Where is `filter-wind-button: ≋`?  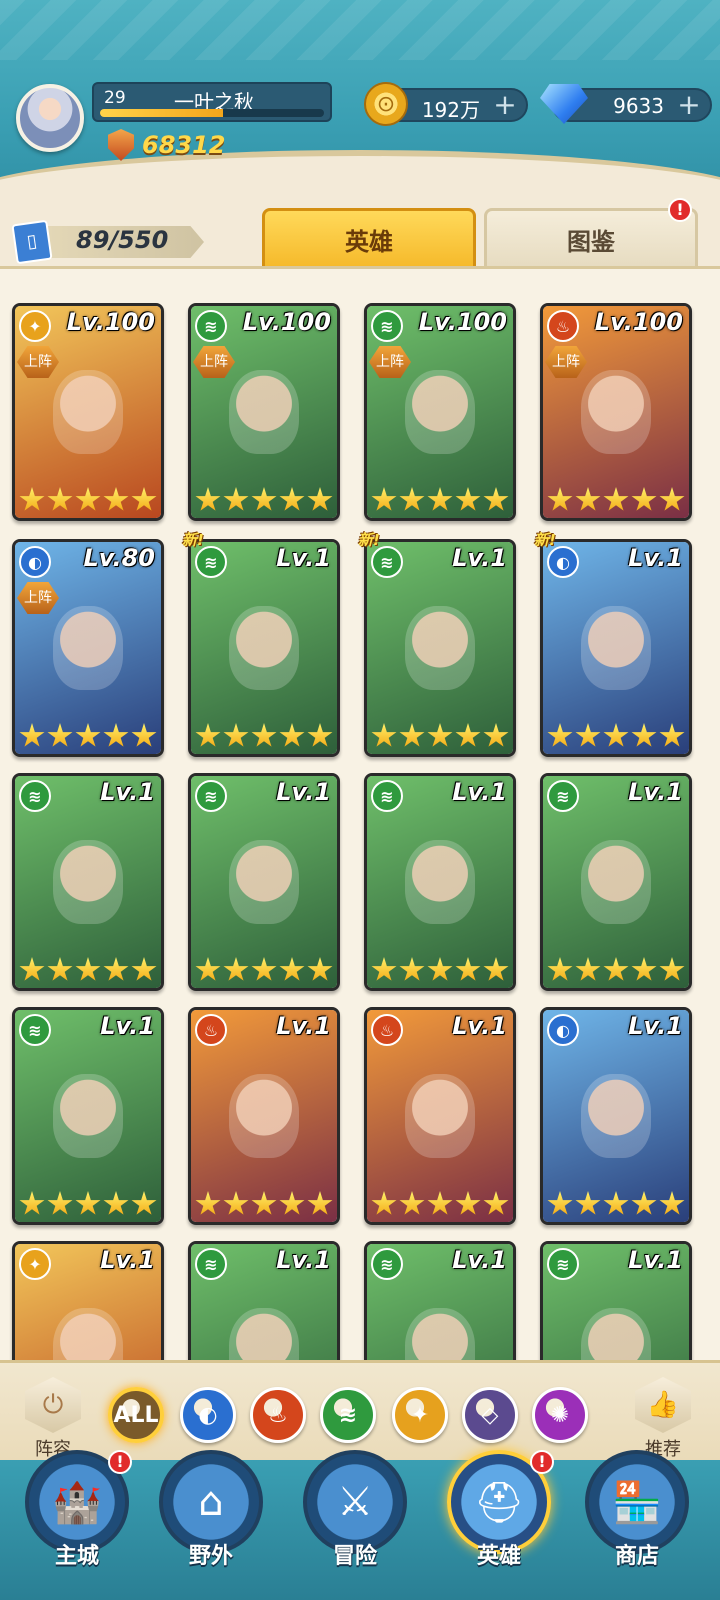
filter-wind-button: ≋ is located at coordinates (348, 1415).